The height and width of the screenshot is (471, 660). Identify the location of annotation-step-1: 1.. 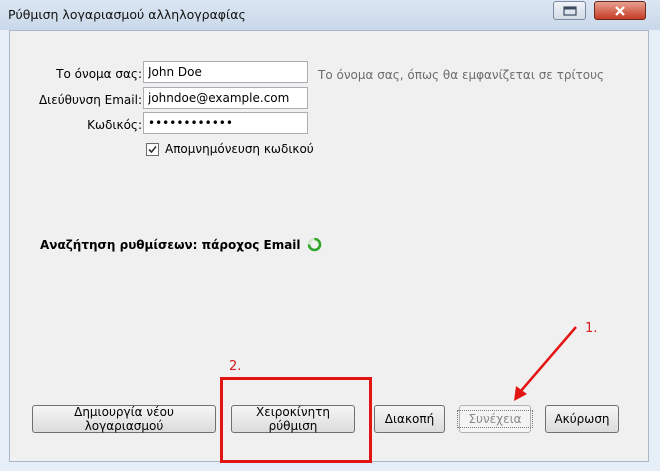
(591, 328).